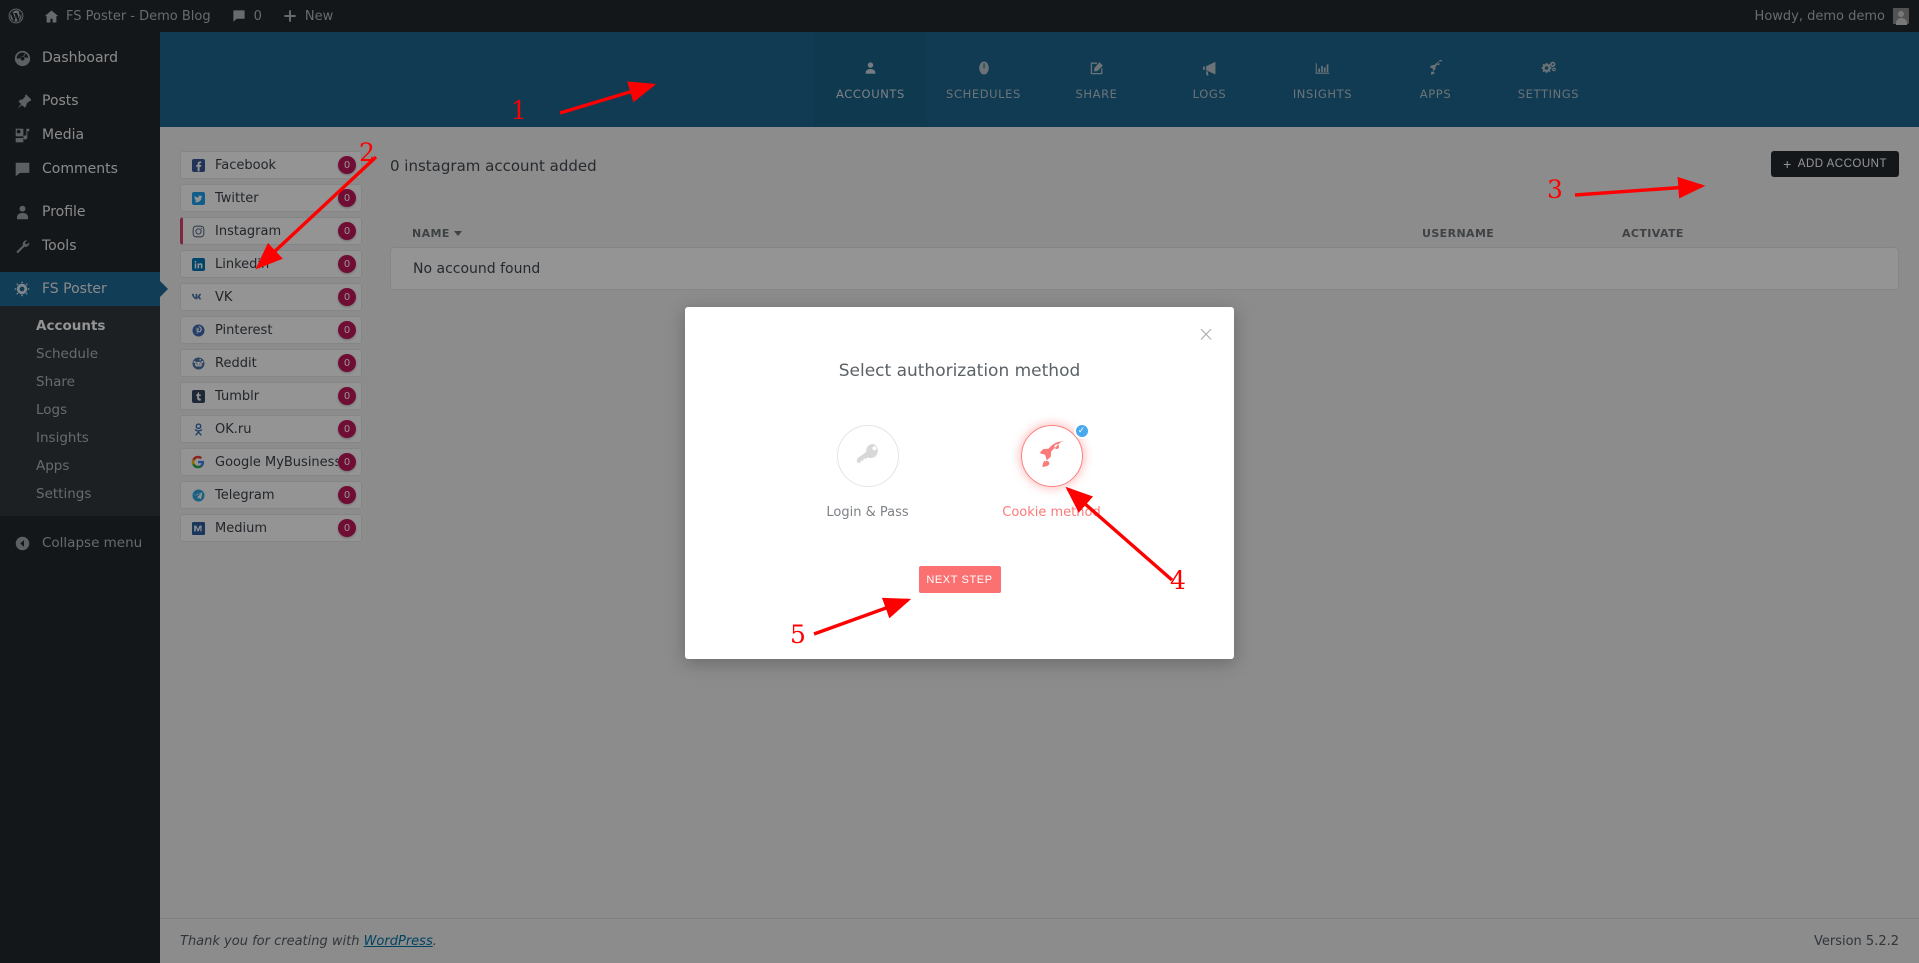 The height and width of the screenshot is (963, 1919). What do you see at coordinates (1206, 335) in the screenshot?
I see `close-icon: ×` at bounding box center [1206, 335].